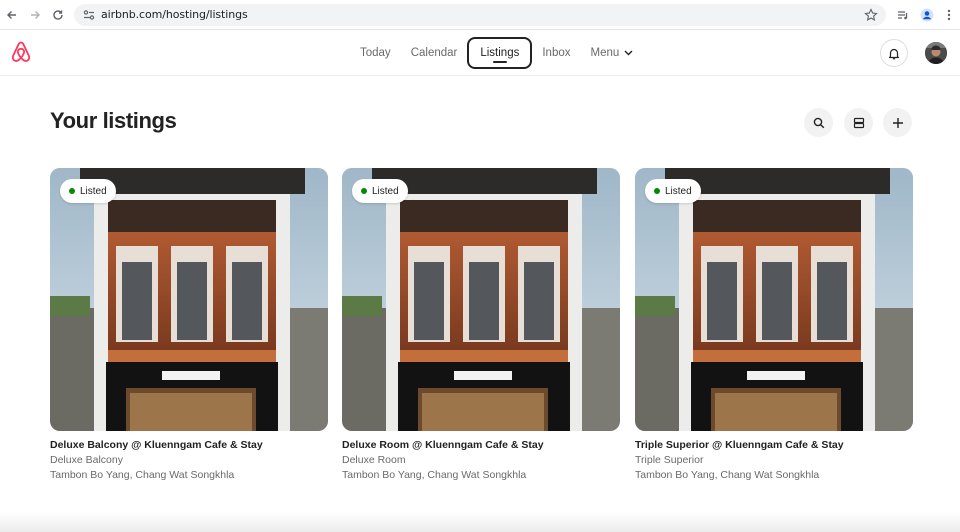 The height and width of the screenshot is (532, 960). What do you see at coordinates (189, 445) in the screenshot?
I see `listing-title: Deluxe Balcony @ Kluenngam Cafe & Stay` at bounding box center [189, 445].